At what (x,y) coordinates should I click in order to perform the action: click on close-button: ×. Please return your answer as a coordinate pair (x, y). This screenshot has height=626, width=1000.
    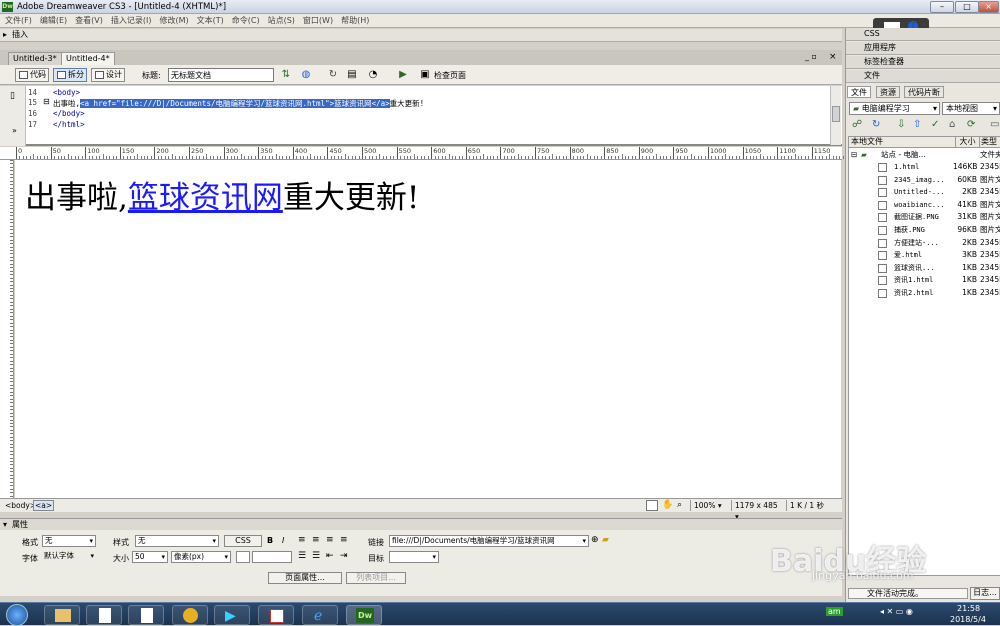
    Looking at the image, I should click on (988, 7).